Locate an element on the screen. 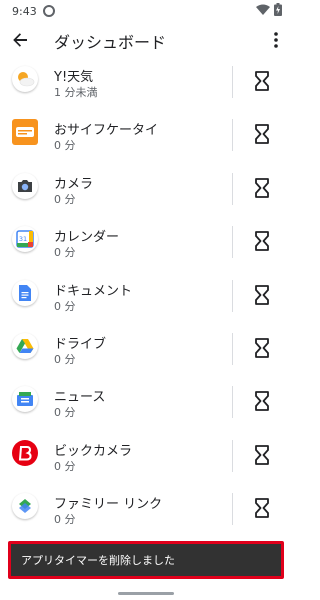 The width and height of the screenshot is (320, 600). app-name: ドキュメント is located at coordinates (93, 291).